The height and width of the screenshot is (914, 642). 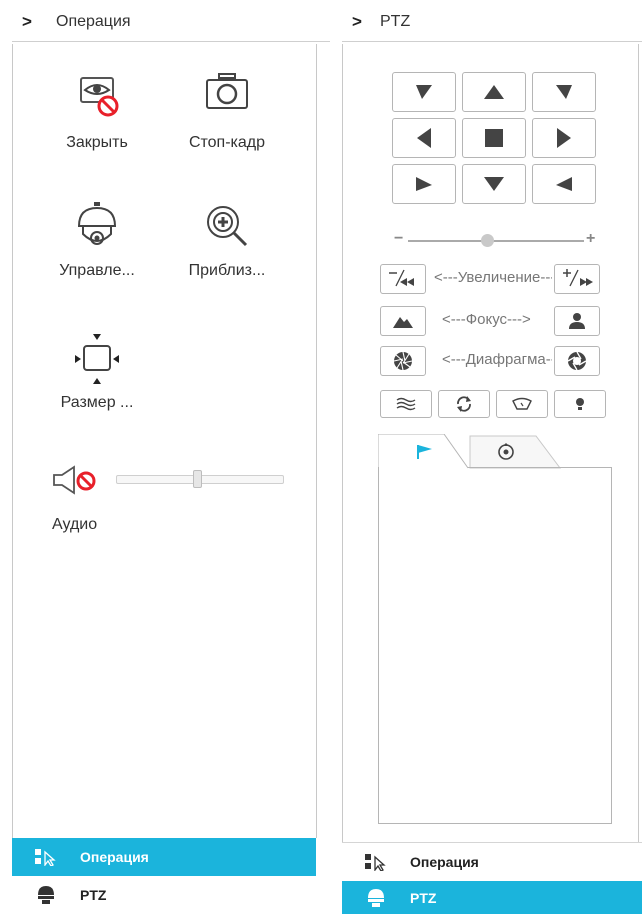 What do you see at coordinates (488, 240) in the screenshot?
I see `speed-slider-thumb` at bounding box center [488, 240].